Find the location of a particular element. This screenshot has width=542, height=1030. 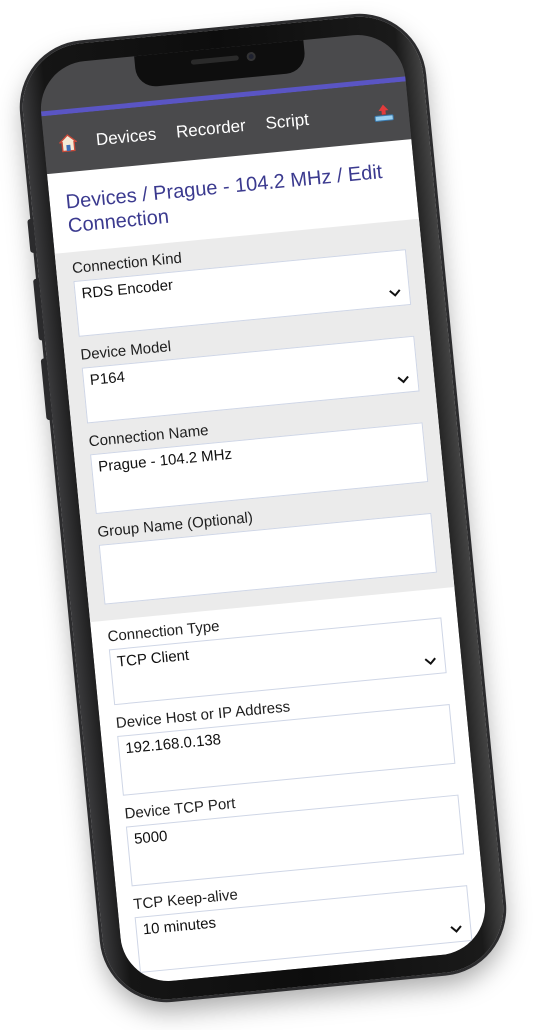

nav-recorder: Recorder is located at coordinates (211, 129).